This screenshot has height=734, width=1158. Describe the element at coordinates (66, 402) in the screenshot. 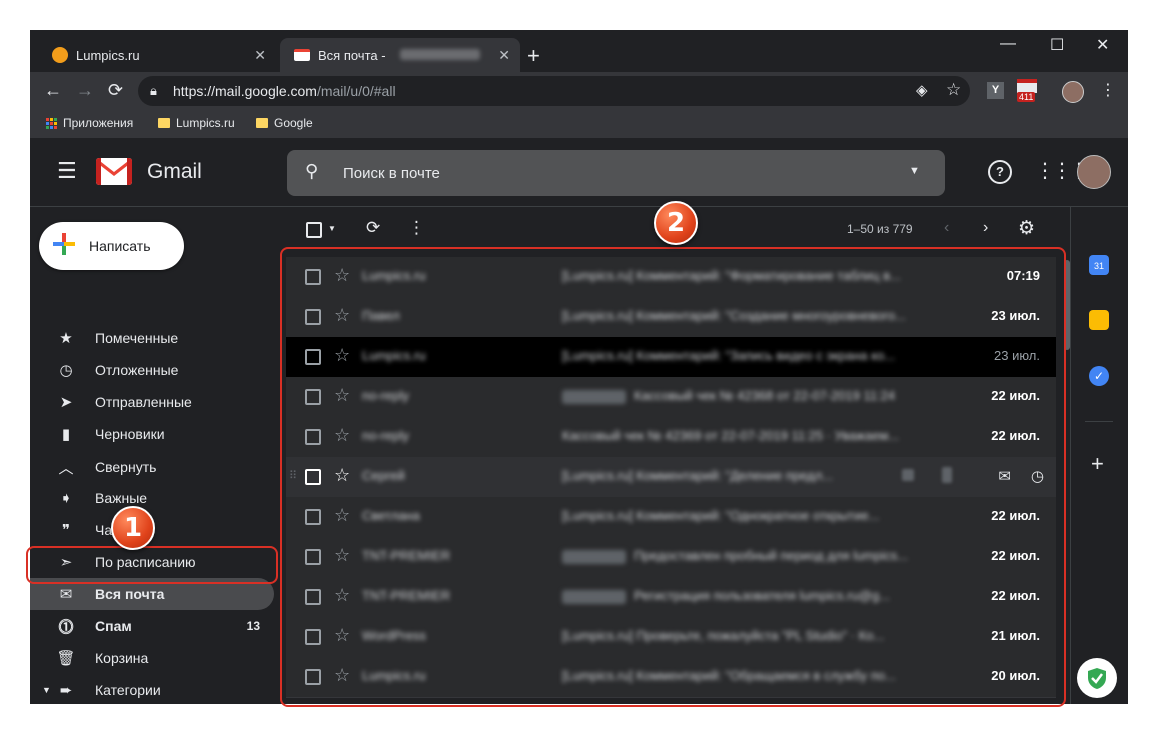

I see `send-icon: ➤` at that location.